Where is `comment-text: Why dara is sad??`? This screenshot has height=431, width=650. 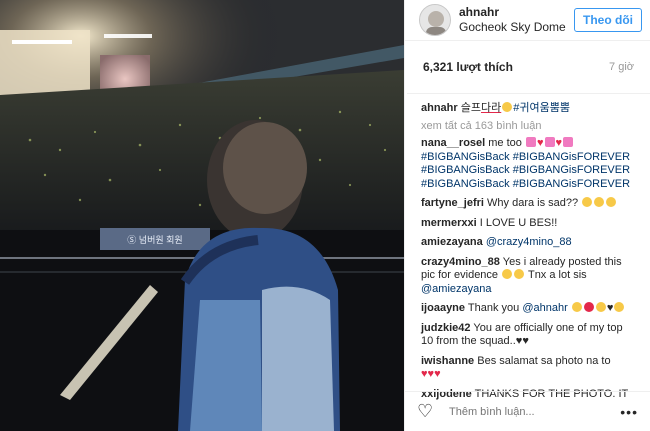 comment-text: Why dara is sad?? is located at coordinates (533, 203).